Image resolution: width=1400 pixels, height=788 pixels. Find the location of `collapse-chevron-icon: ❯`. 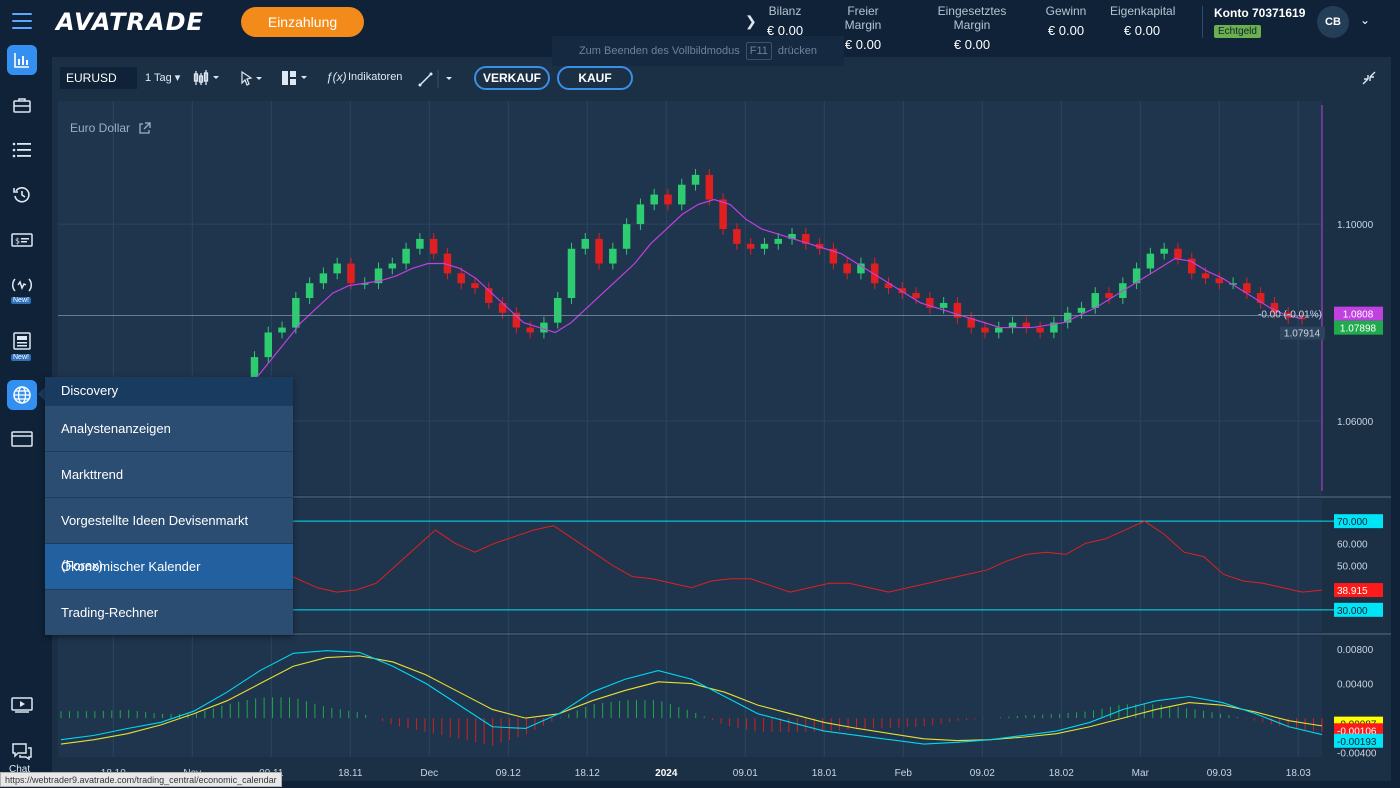

collapse-chevron-icon: ❯ is located at coordinates (751, 21).